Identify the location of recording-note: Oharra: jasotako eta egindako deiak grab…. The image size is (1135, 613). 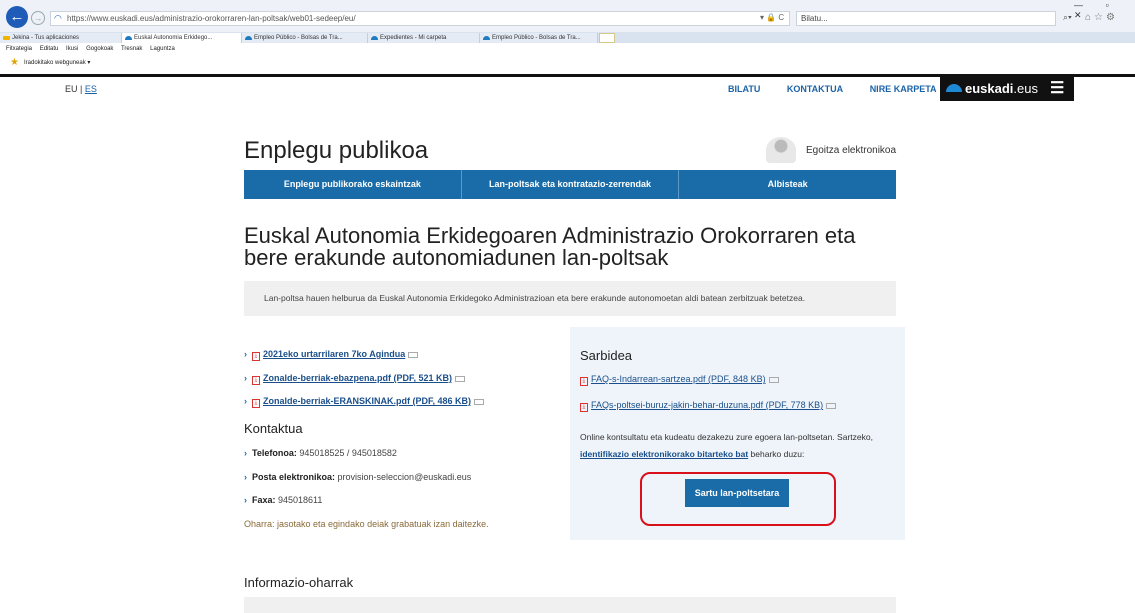
(366, 524).